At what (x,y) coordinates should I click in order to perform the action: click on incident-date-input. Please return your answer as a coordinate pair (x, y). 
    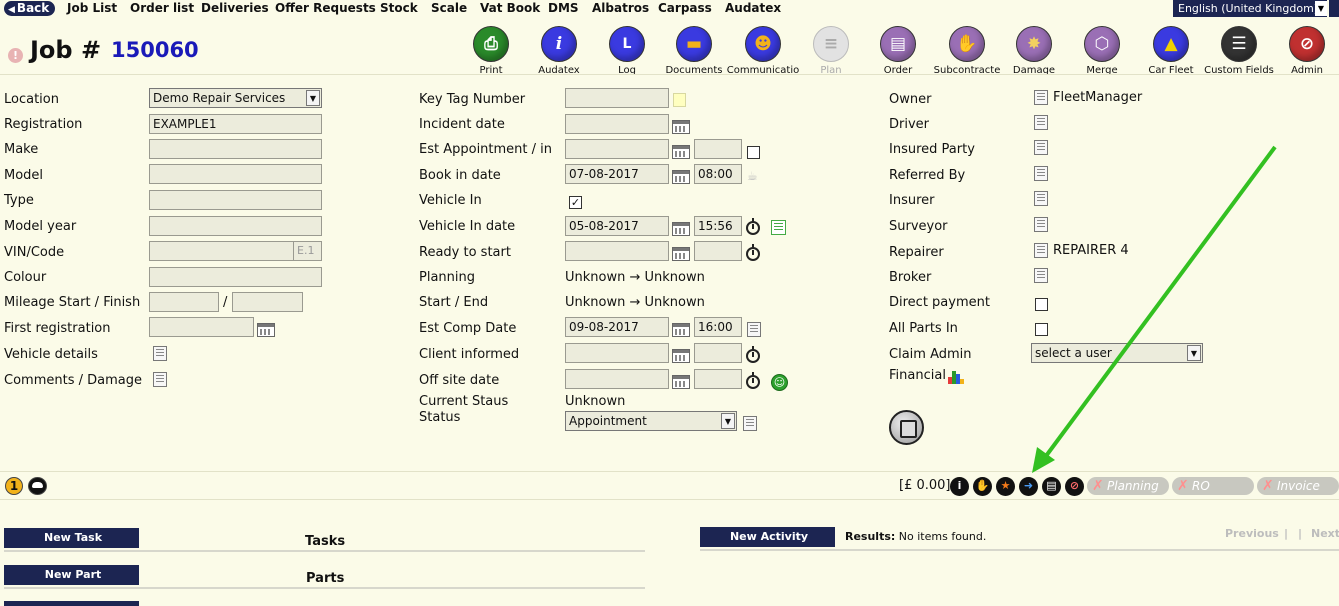
    Looking at the image, I should click on (617, 124).